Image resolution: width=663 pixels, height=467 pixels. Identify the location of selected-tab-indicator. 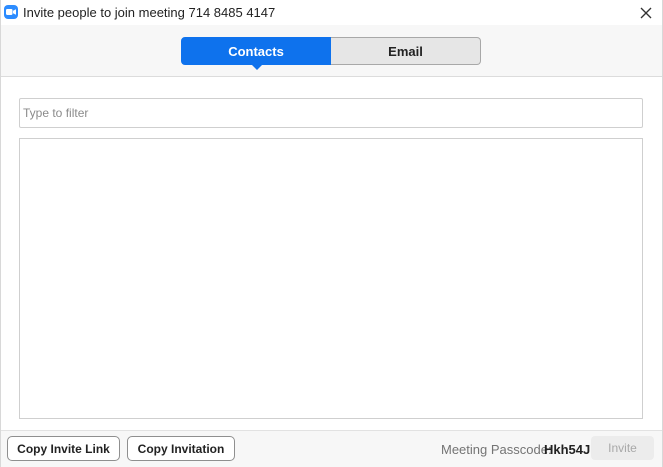
(257, 67).